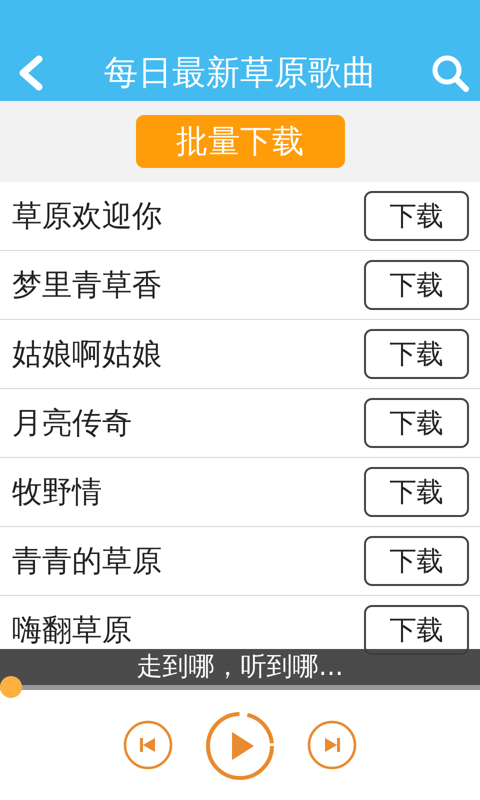 This screenshot has width=480, height=800. I want to click on next-icon, so click(332, 745).